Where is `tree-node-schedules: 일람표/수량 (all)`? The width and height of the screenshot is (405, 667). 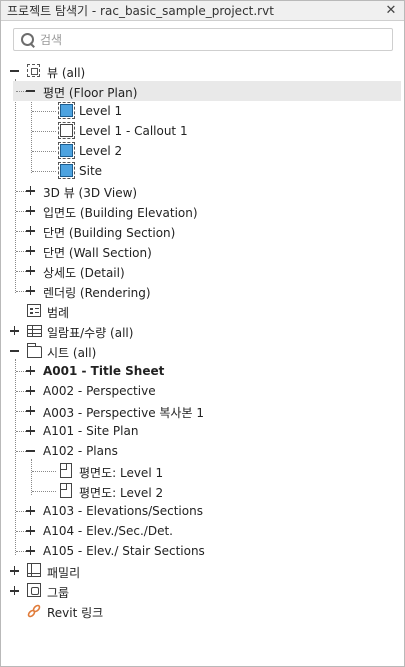 tree-node-schedules: 일람표/수량 (all) is located at coordinates (202, 331).